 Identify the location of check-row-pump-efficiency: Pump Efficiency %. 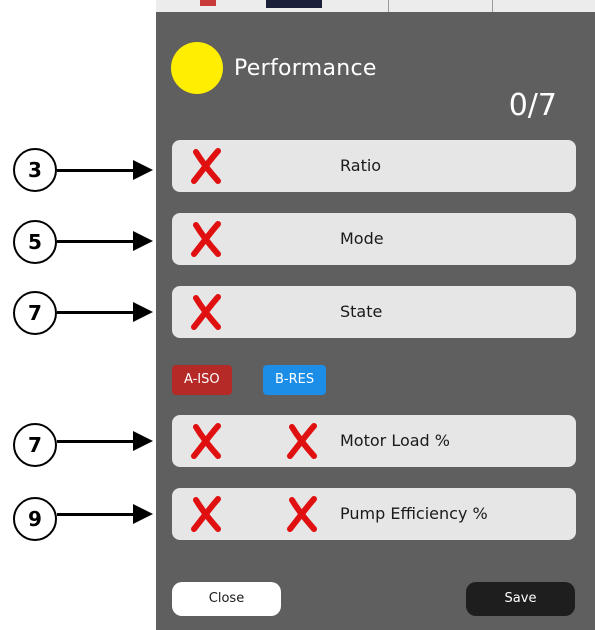
(374, 514).